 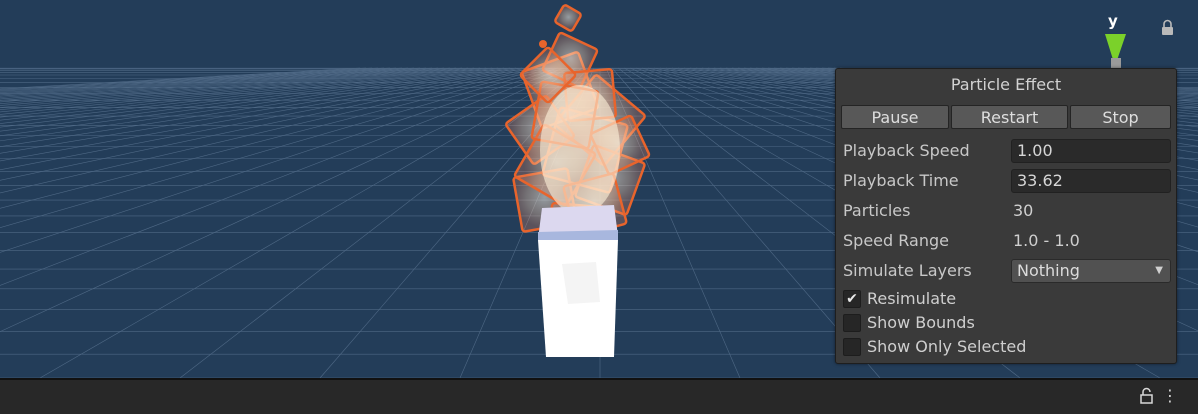 I want to click on playback-time-label: Playback Time, so click(x=901, y=180).